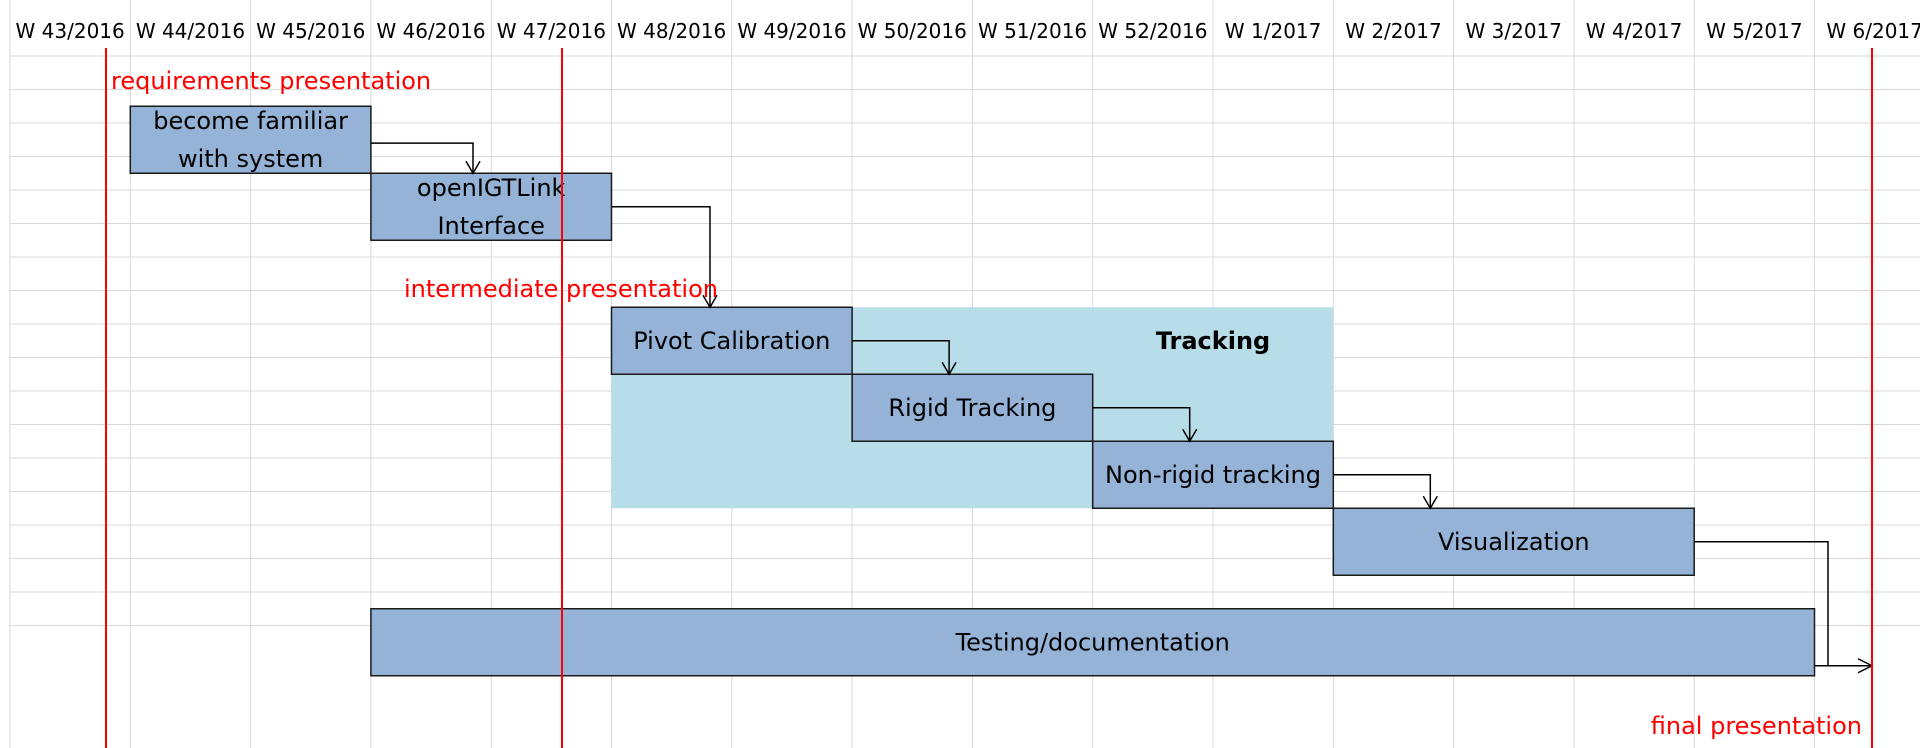 The image size is (1920, 748). I want to click on week-header: W 44/2016, so click(190, 31).